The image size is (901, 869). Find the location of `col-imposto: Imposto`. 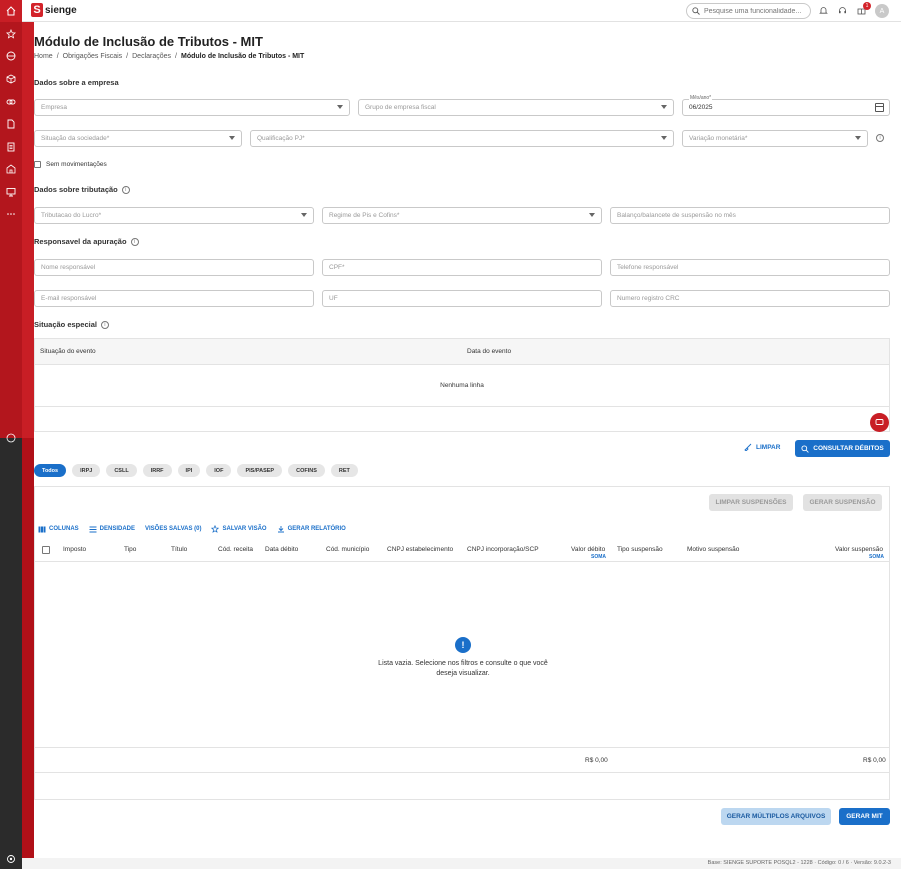

col-imposto: Imposto is located at coordinates (74, 549).